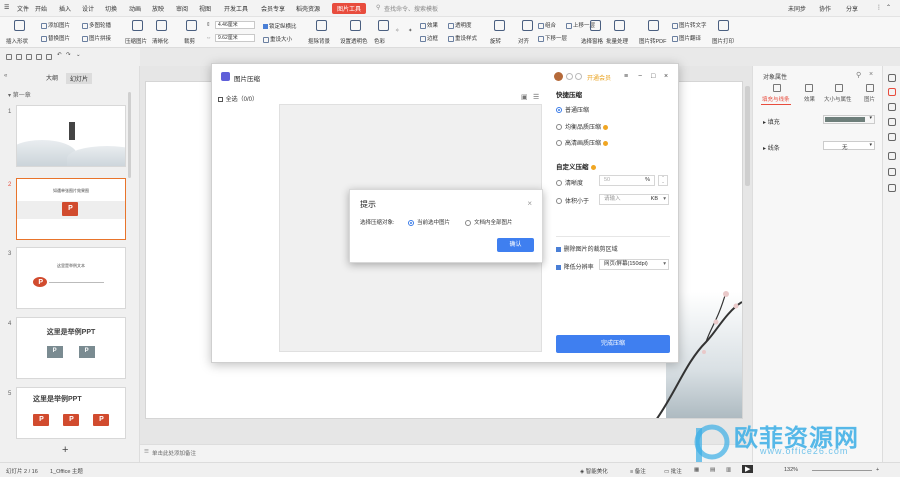  Describe the element at coordinates (429, 38) in the screenshot. I see `border-button: 边框` at that location.